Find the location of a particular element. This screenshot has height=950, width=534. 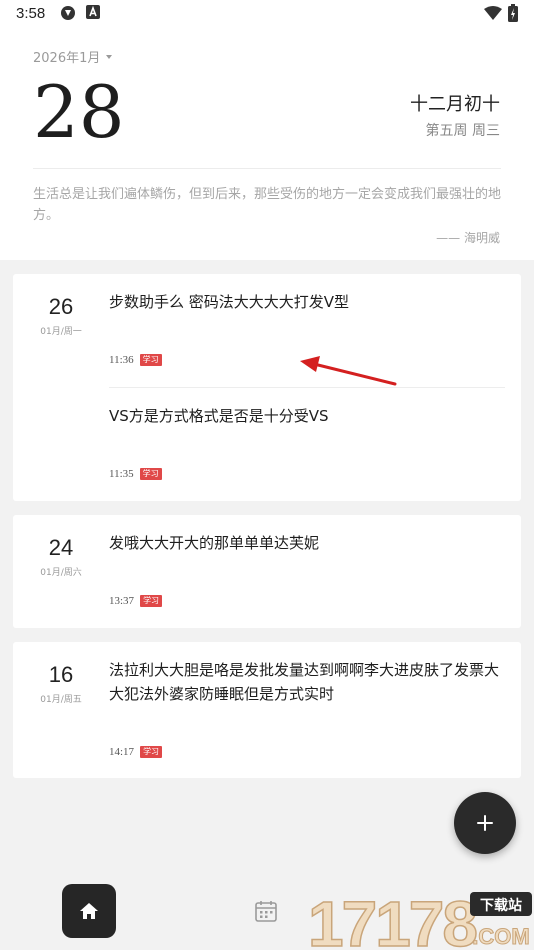

entry-meta: 13:37 学习 is located at coordinates (136, 601).